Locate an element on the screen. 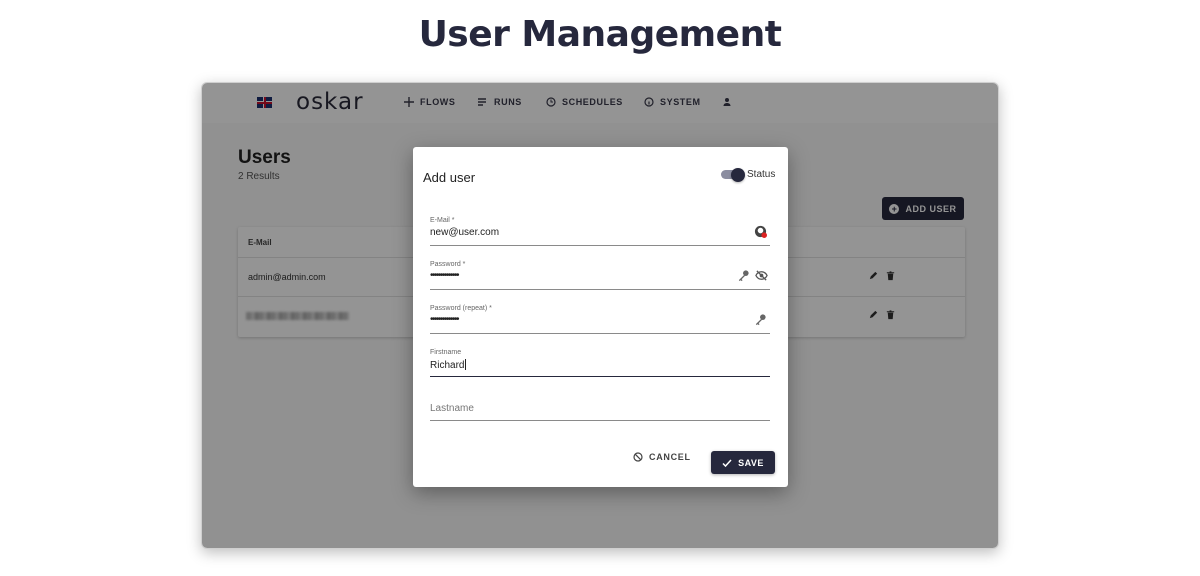 The height and width of the screenshot is (576, 1200). password-label: Password * is located at coordinates (448, 264).